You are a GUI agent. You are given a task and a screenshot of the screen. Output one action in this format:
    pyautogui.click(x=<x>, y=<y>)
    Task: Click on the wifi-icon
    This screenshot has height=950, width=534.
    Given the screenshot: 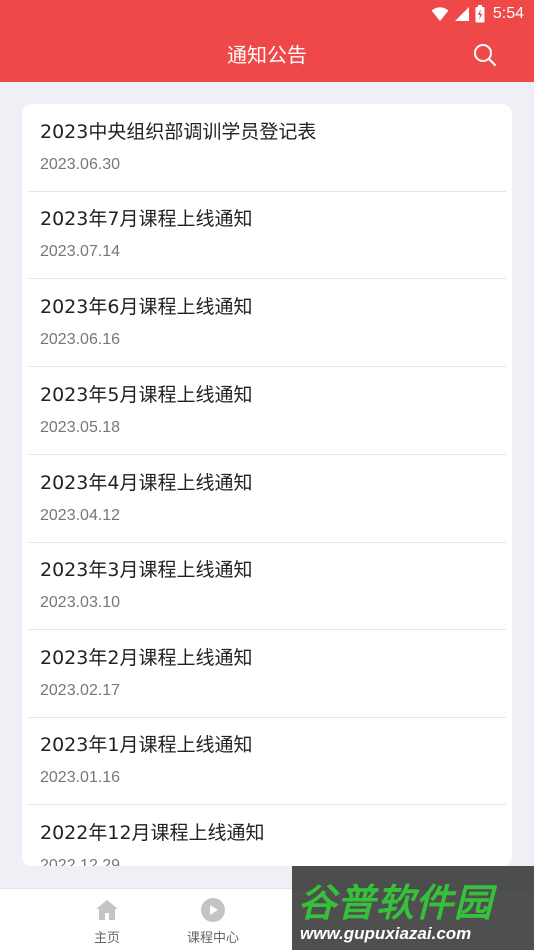 What is the action you would take?
    pyautogui.click(x=440, y=14)
    